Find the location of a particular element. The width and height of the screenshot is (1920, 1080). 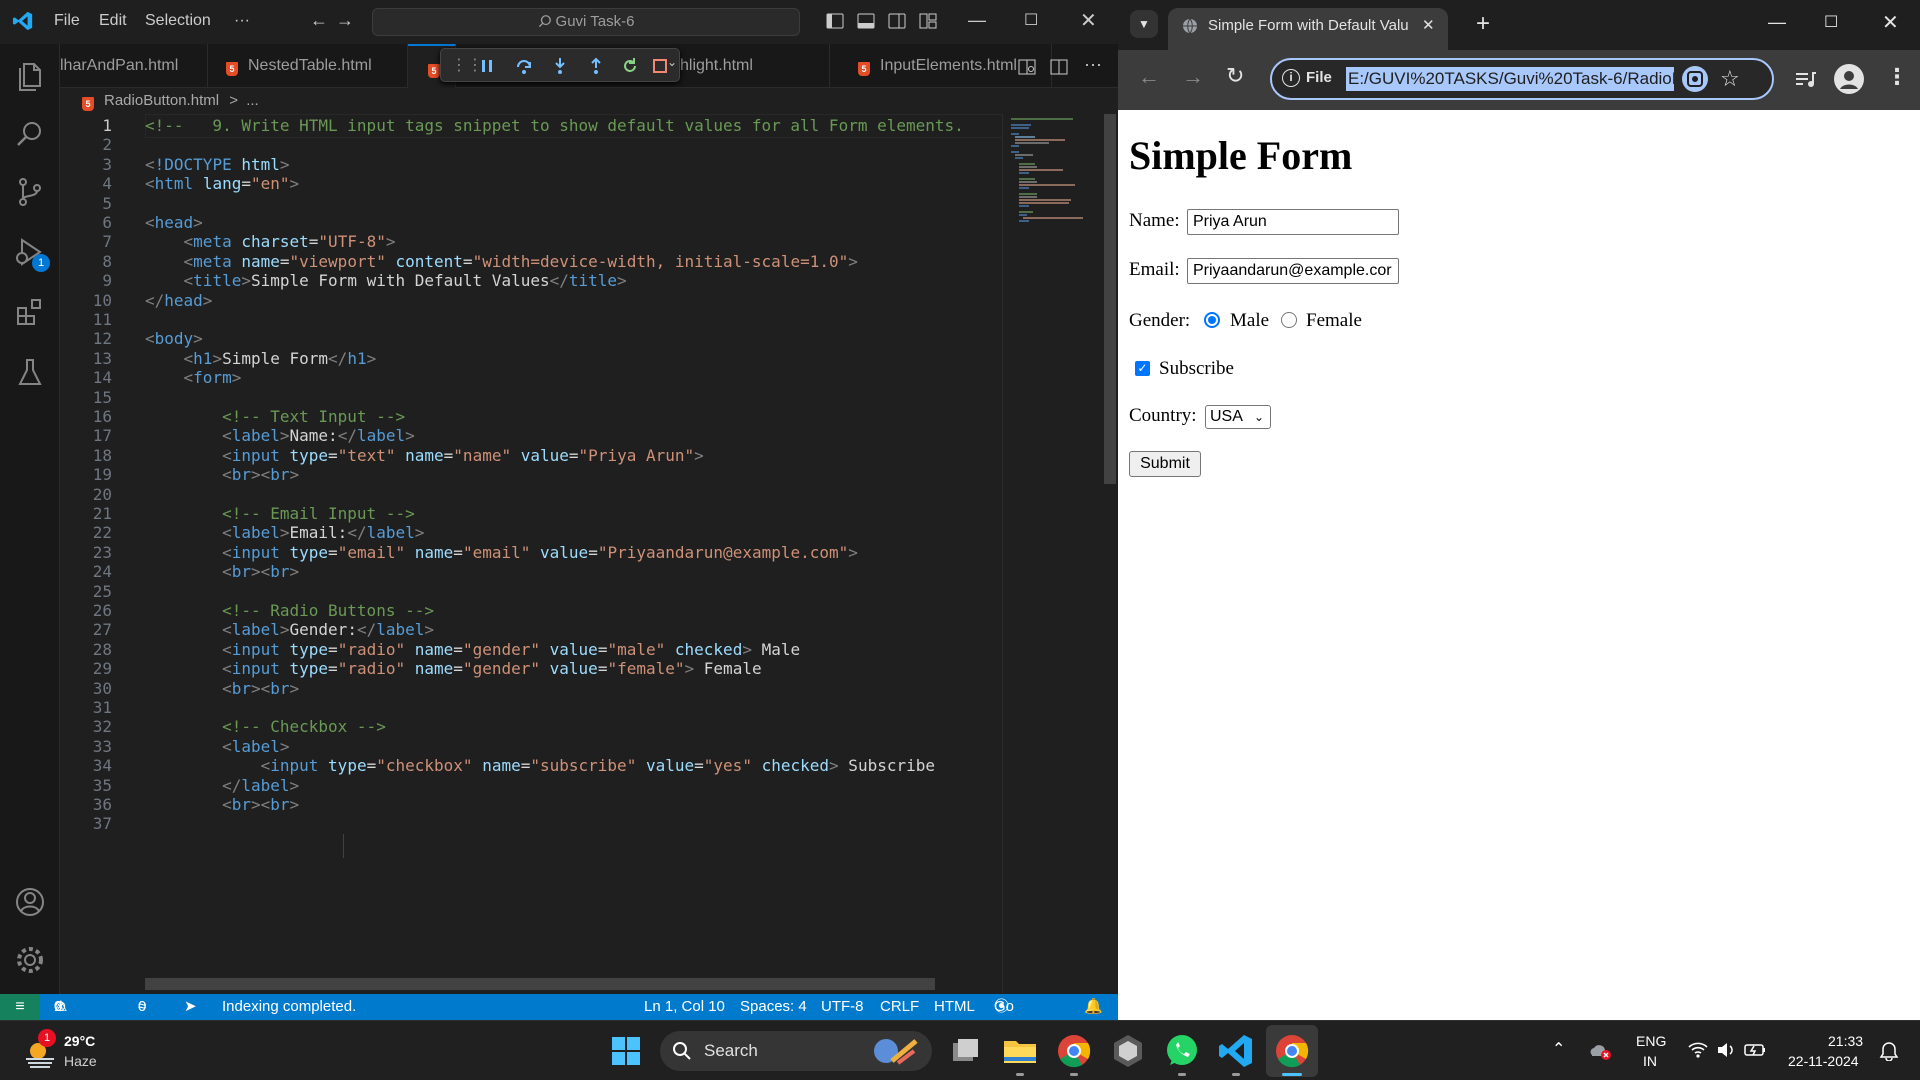

chrome-icon is located at coordinates (1074, 1051).